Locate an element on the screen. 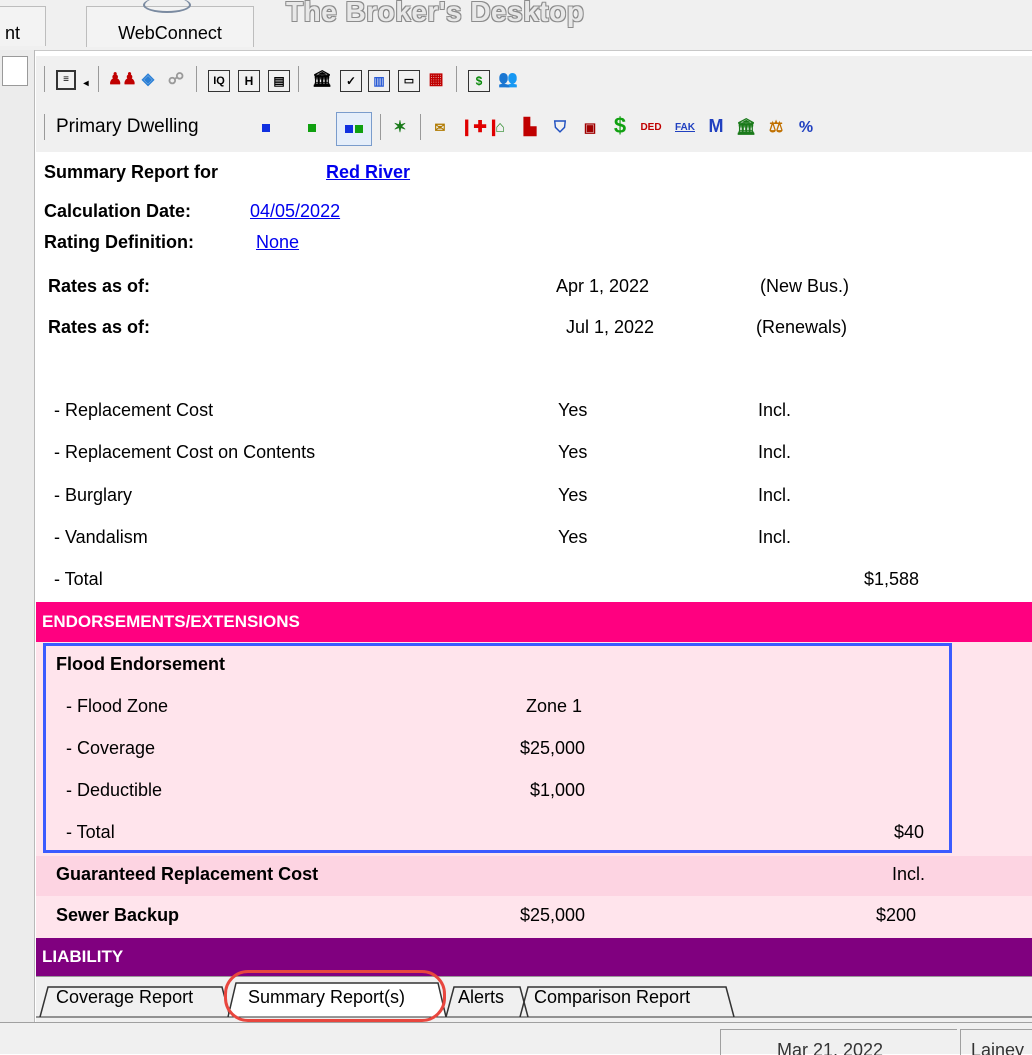 This screenshot has height=1055, width=1032. house-icon: ⌂ is located at coordinates (500, 128).